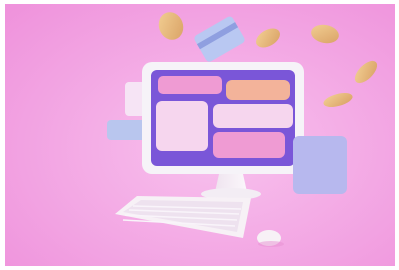 This screenshot has width=399, height=270. What do you see at coordinates (249, 145) in the screenshot?
I see `ui-card-bottom` at bounding box center [249, 145].